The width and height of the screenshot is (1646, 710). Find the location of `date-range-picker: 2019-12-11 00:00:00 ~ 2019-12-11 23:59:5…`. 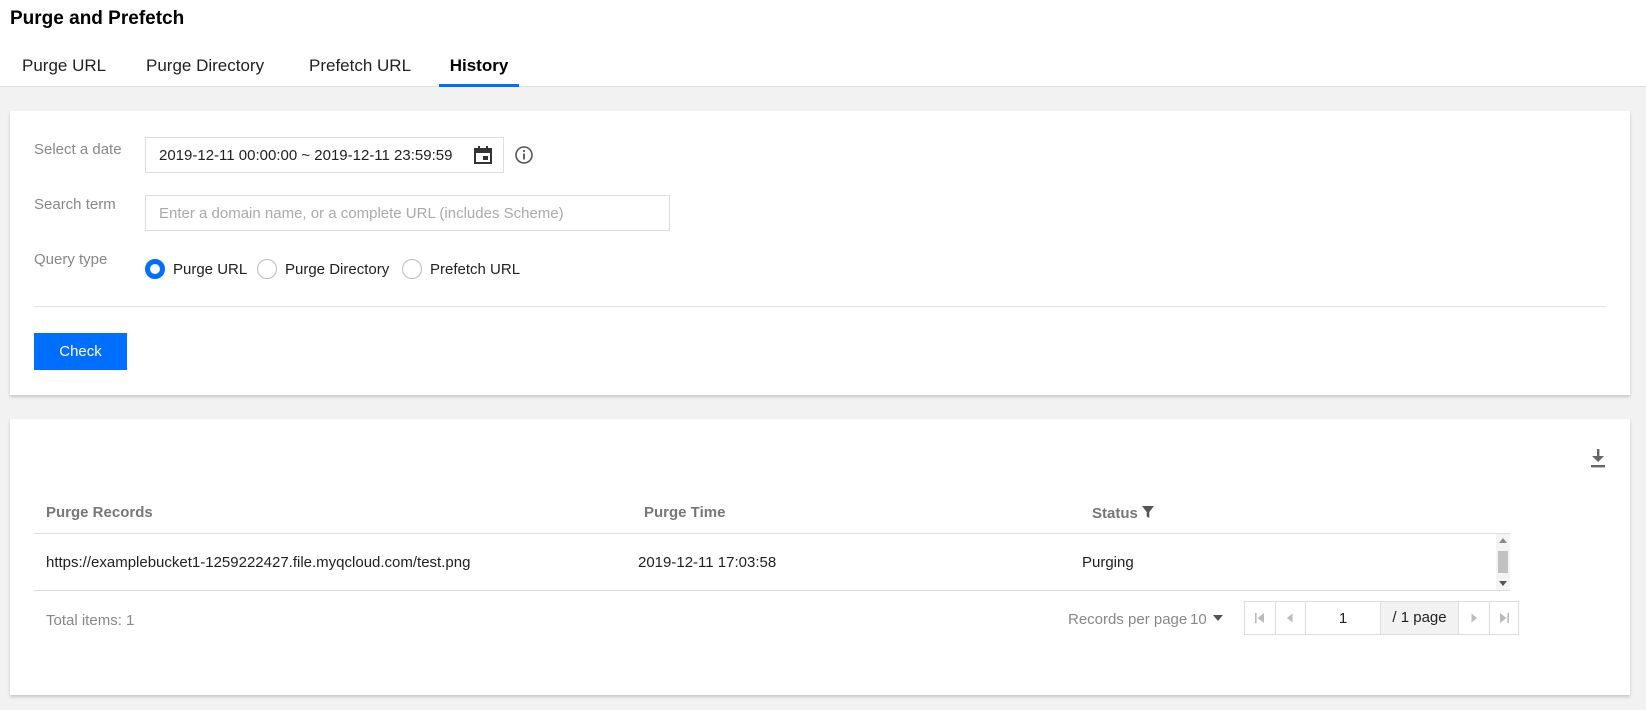

date-range-picker: 2019-12-11 00:00:00 ~ 2019-12-11 23:59:5… is located at coordinates (324, 155).